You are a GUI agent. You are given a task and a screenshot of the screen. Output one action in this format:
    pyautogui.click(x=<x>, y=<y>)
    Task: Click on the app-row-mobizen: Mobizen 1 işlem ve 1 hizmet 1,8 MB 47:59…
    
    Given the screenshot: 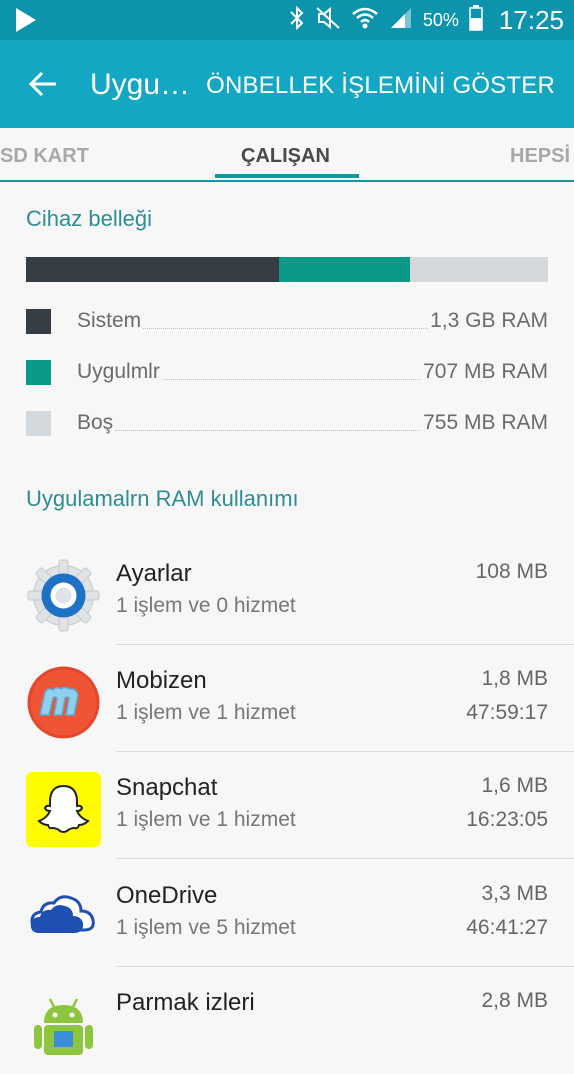 What is the action you would take?
    pyautogui.click(x=287, y=698)
    